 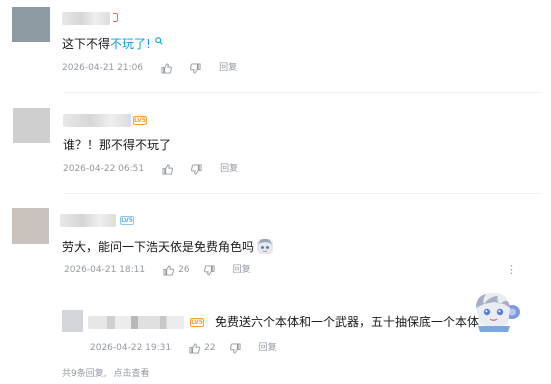 I want to click on comment-text: 谁？！那不得不玩了, so click(x=117, y=145).